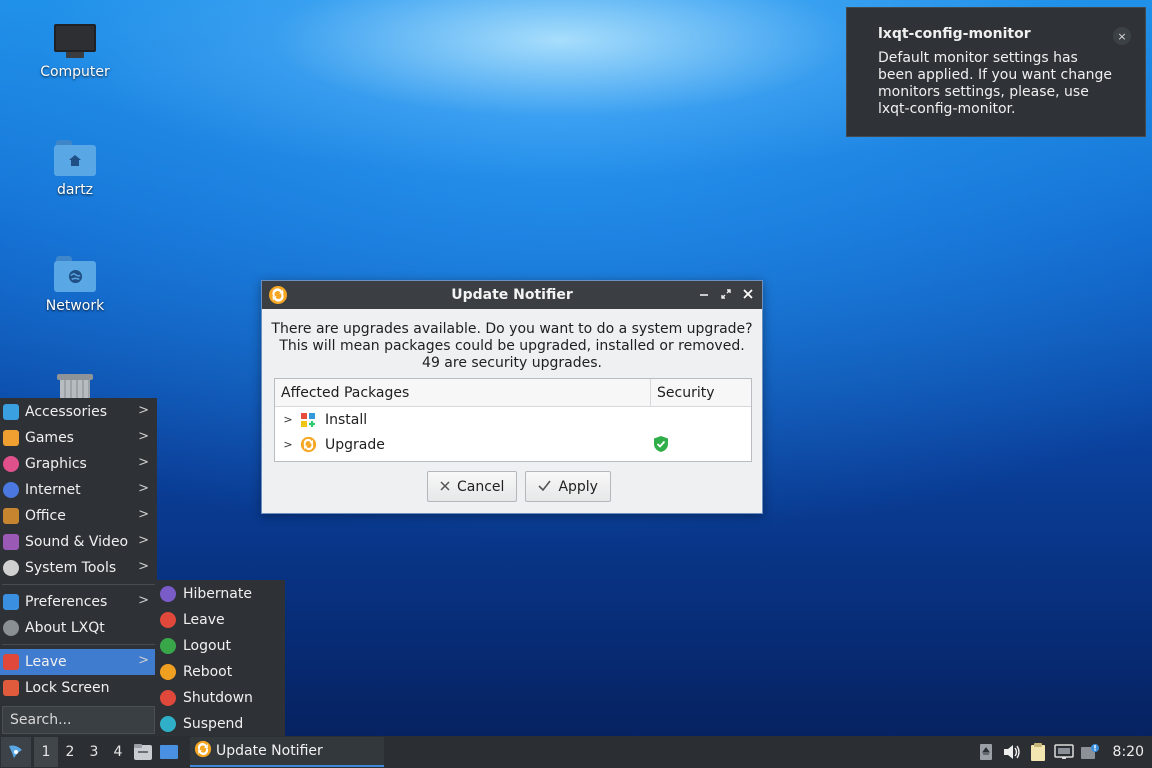 This screenshot has width=1152, height=768. What do you see at coordinates (11, 662) in the screenshot?
I see `power-icon` at bounding box center [11, 662].